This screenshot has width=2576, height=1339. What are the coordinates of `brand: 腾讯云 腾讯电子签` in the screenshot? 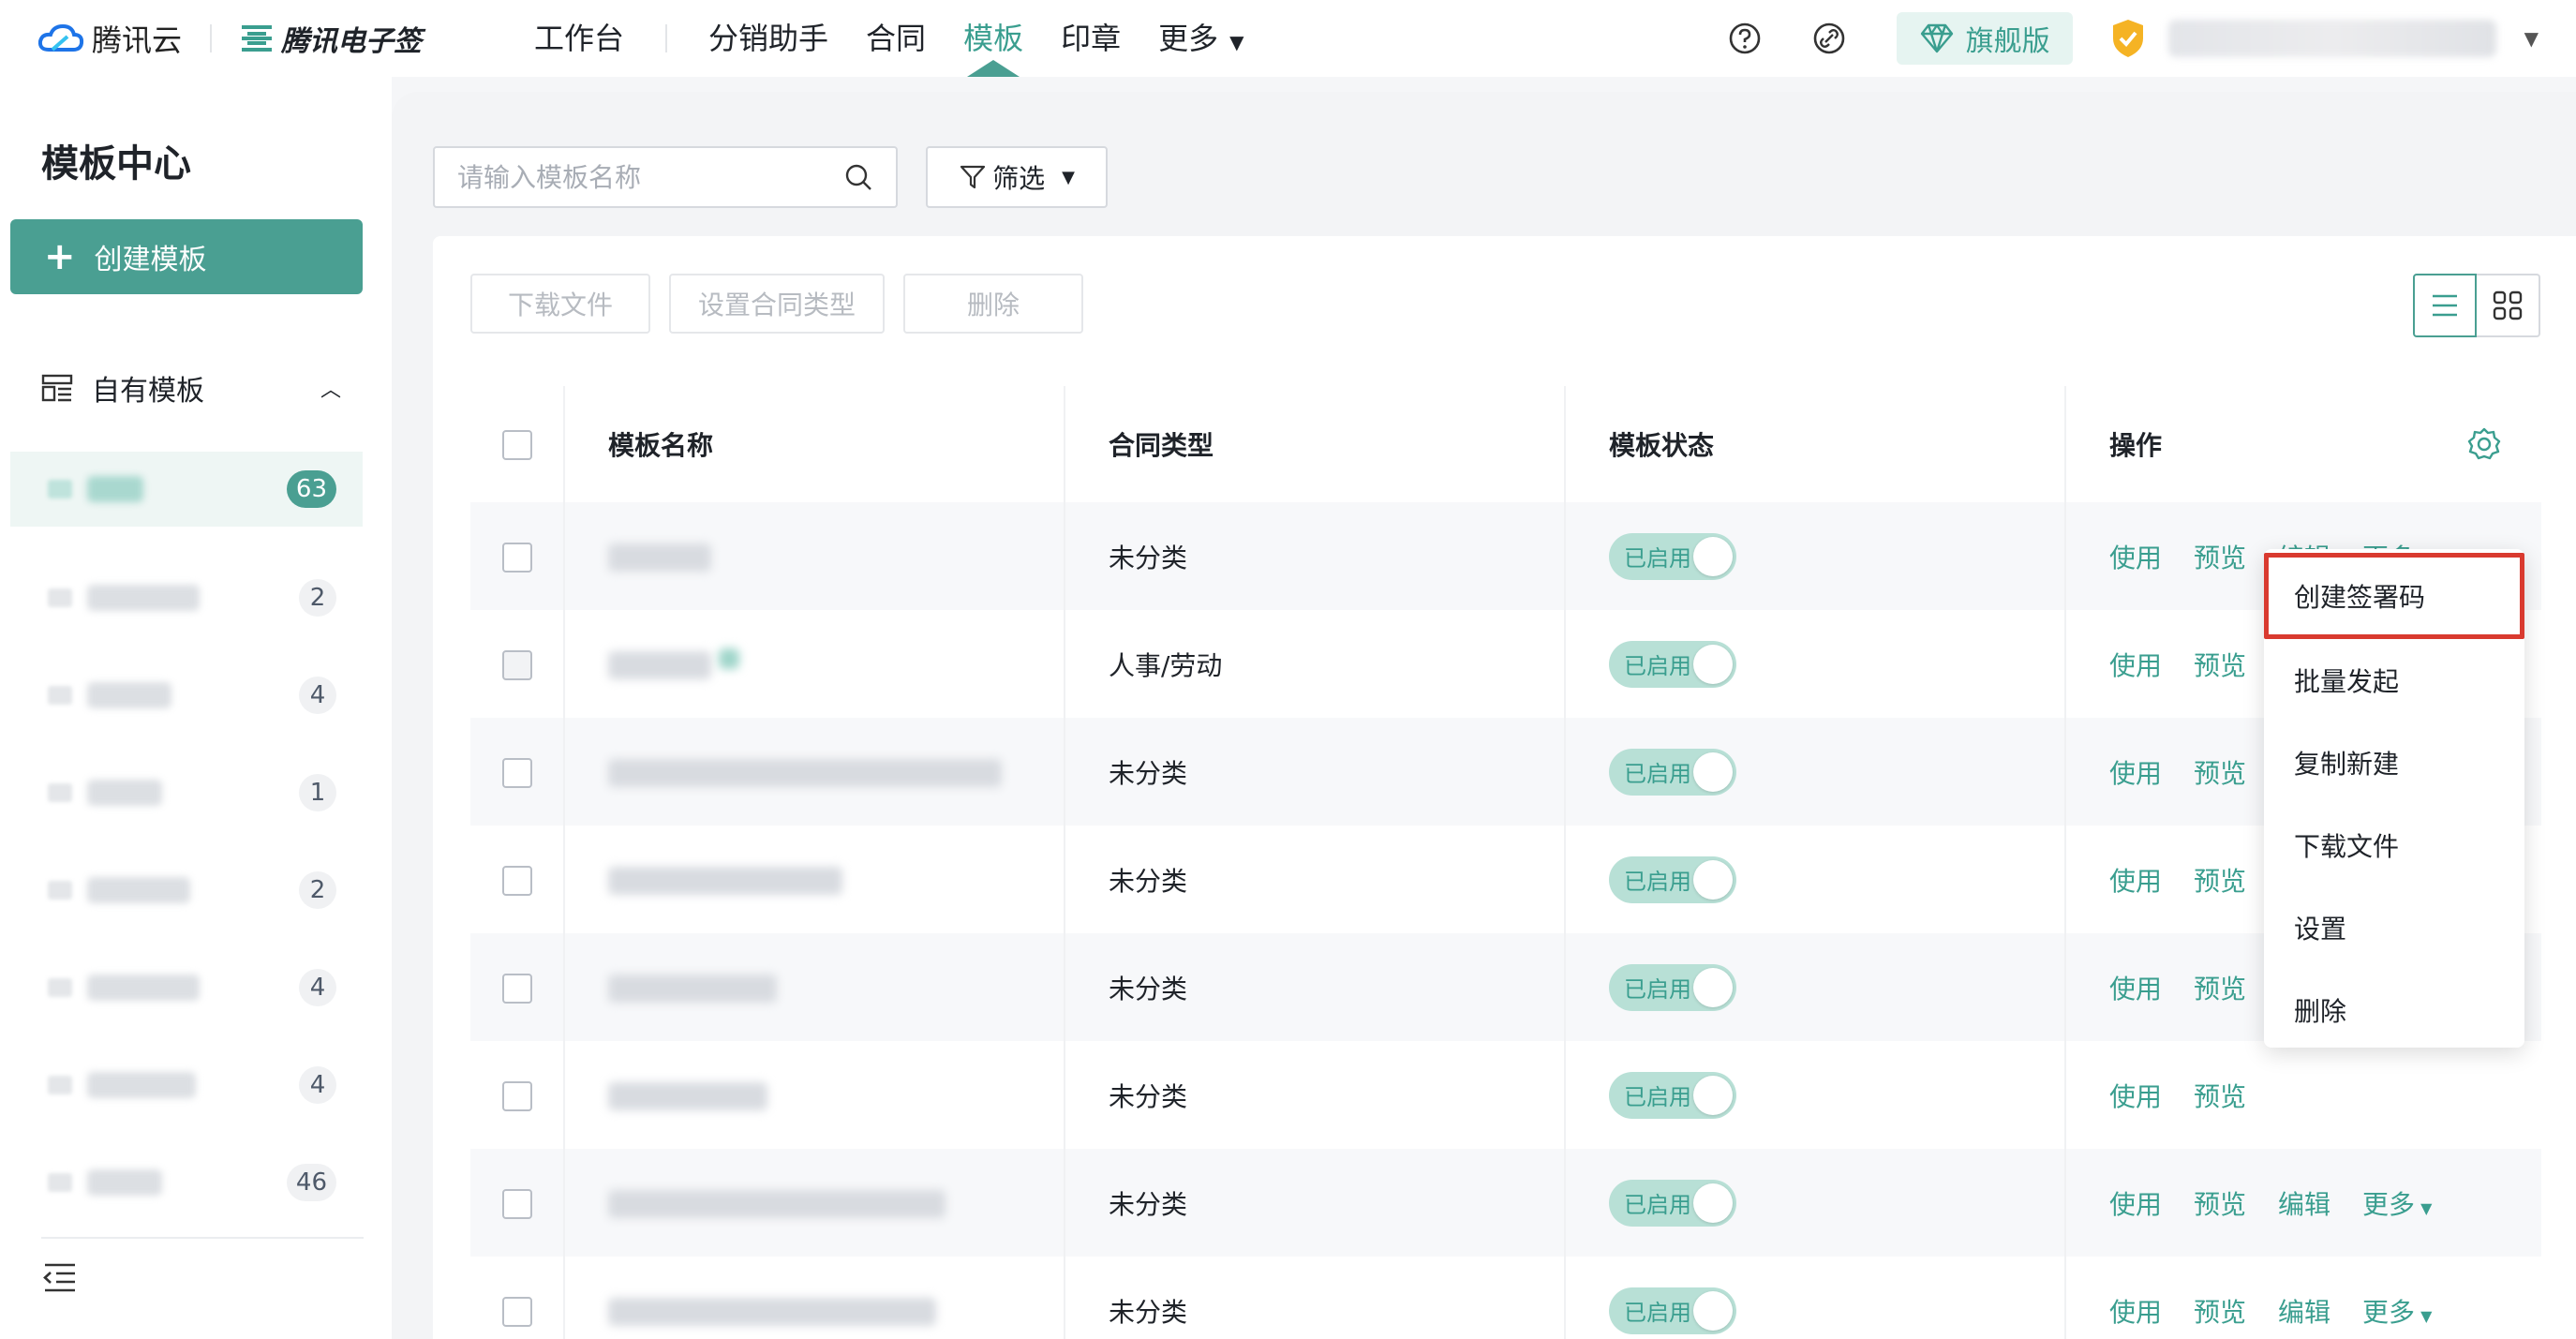 It's located at (229, 38).